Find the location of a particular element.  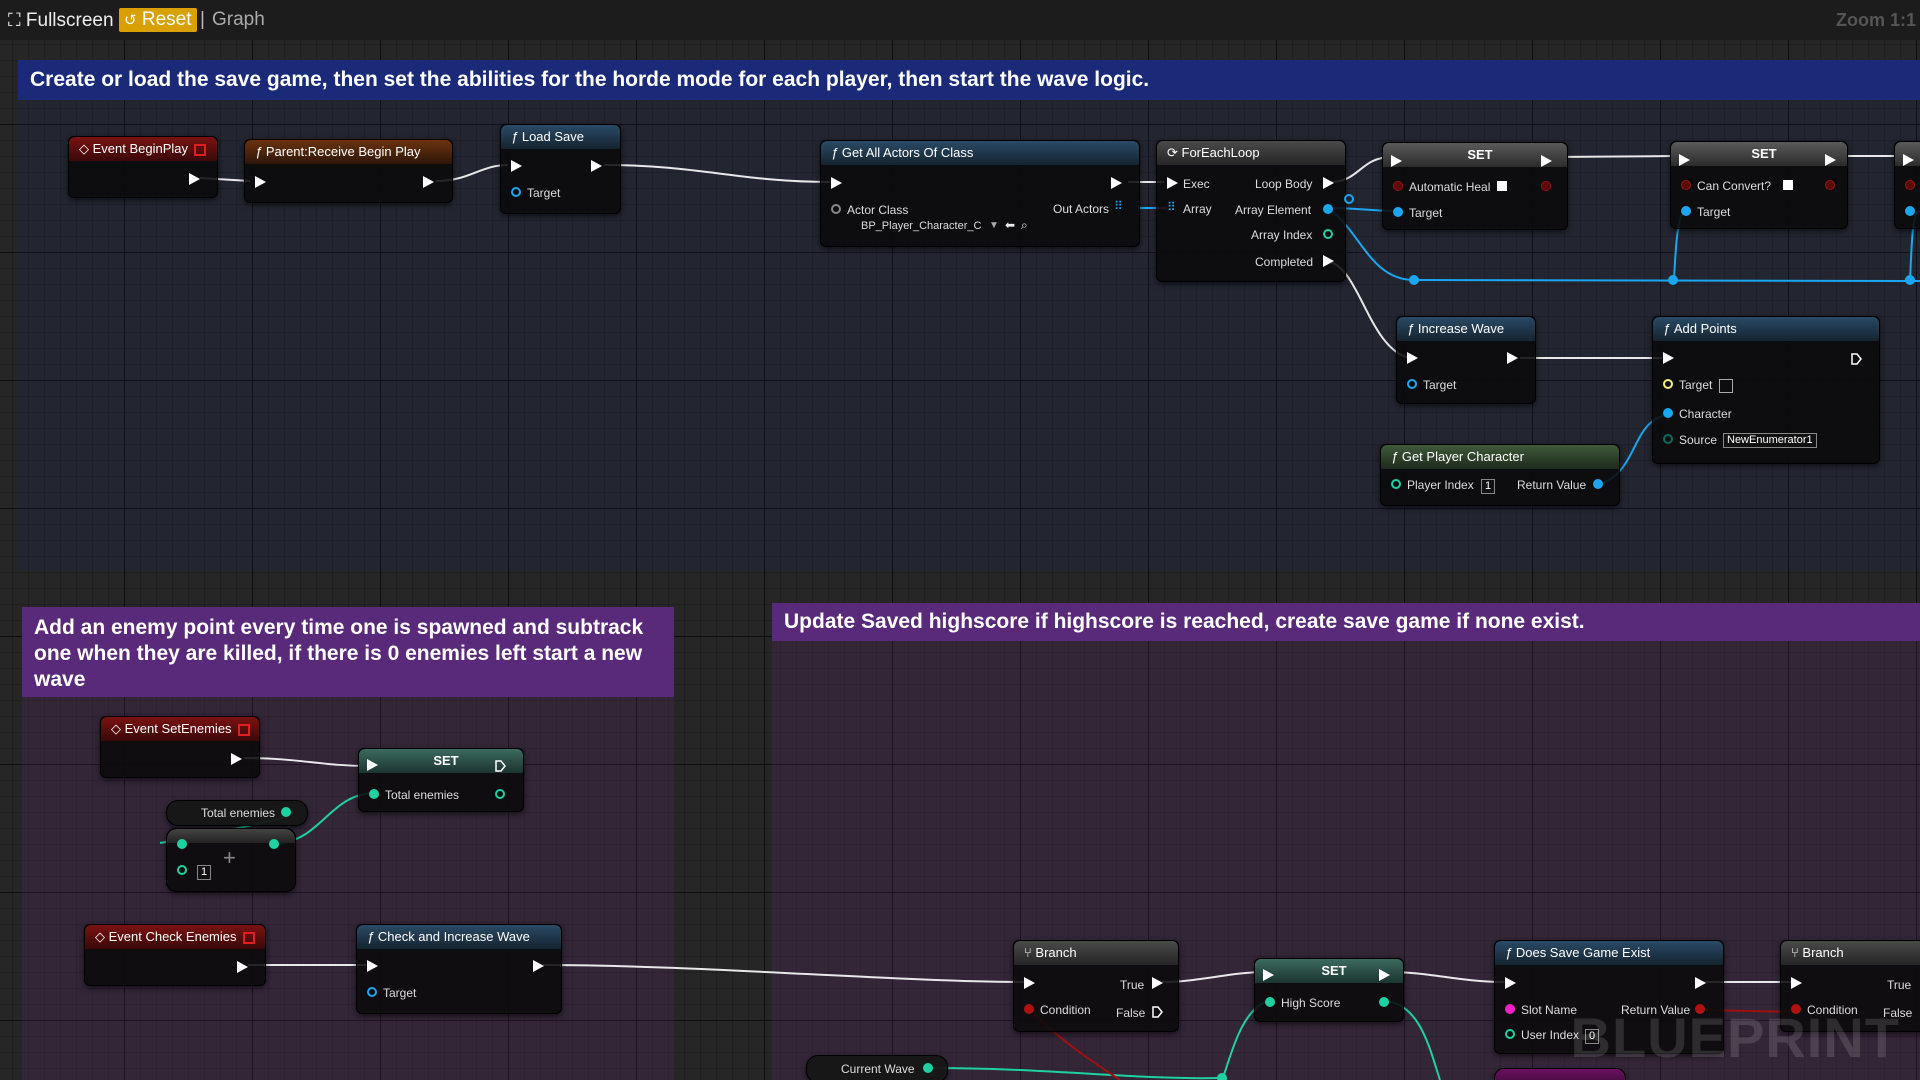

total-enemies-out-pin is located at coordinates (500, 794).